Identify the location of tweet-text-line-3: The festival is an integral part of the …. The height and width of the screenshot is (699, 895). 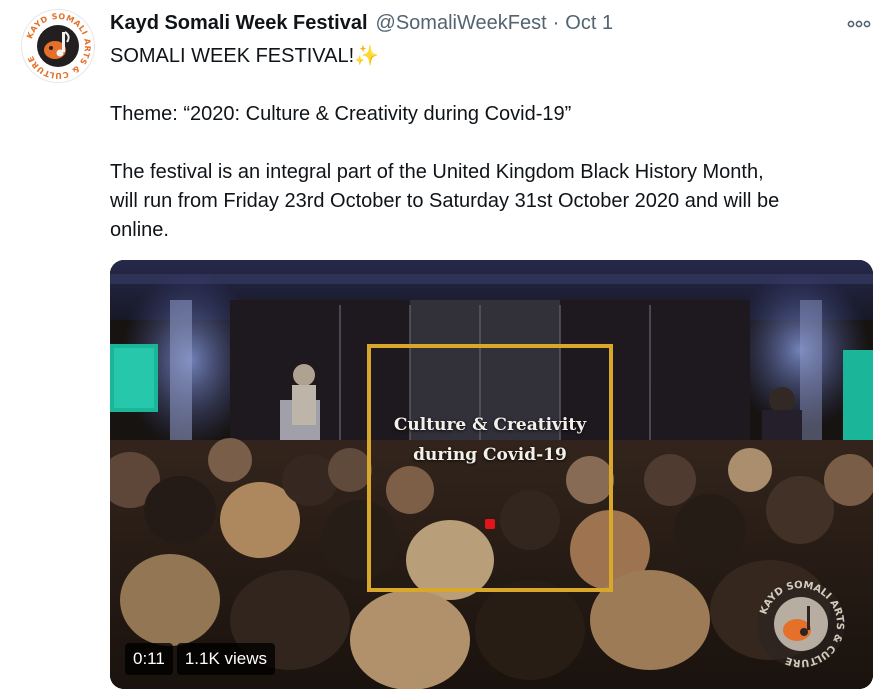
(437, 172).